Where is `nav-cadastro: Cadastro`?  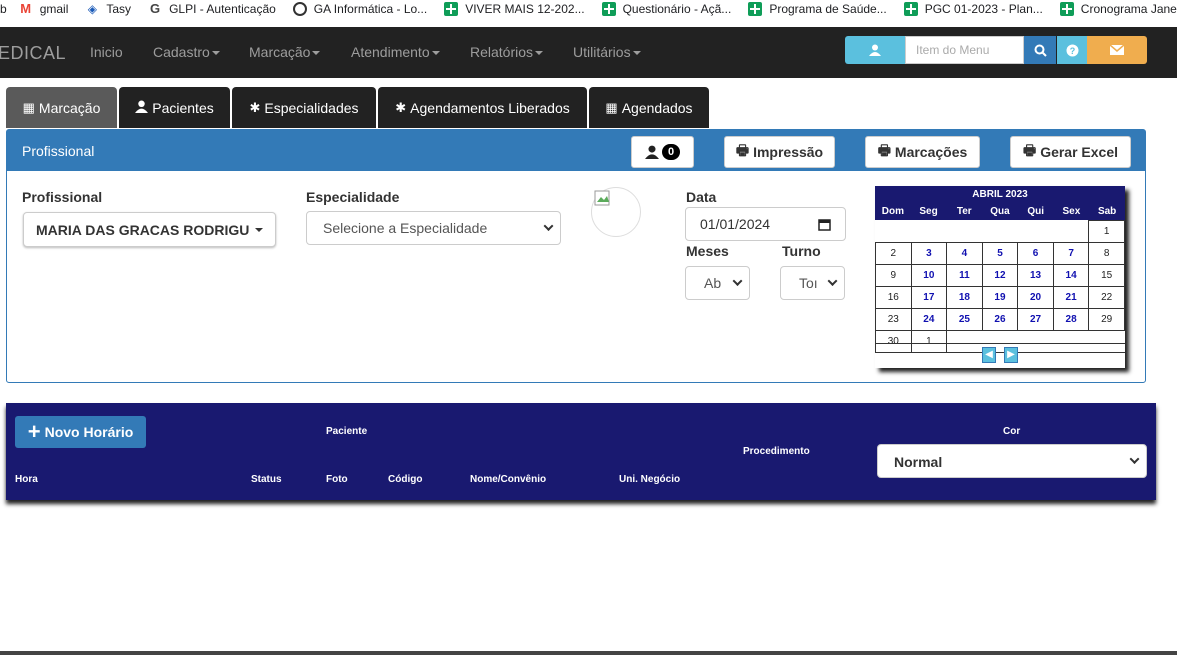
nav-cadastro: Cadastro is located at coordinates (186, 52).